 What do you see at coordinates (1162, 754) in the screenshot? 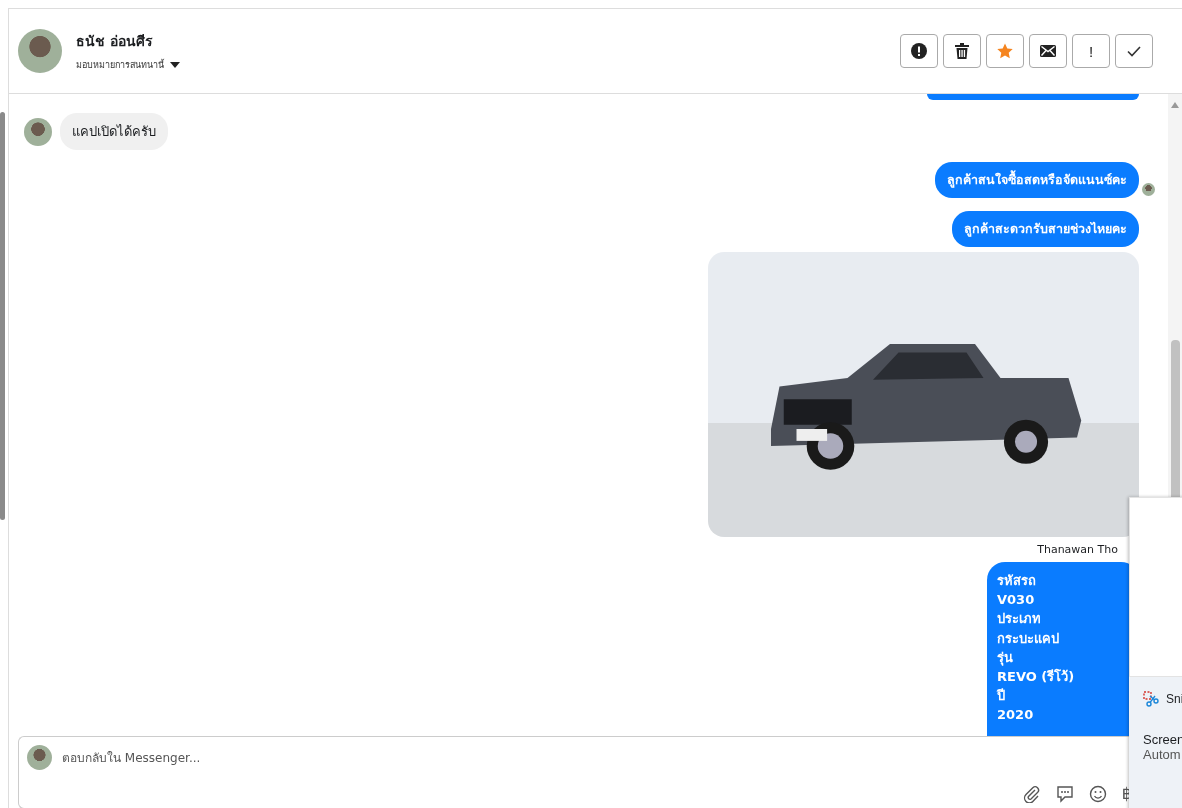
I see `notification-text: Autom` at bounding box center [1162, 754].